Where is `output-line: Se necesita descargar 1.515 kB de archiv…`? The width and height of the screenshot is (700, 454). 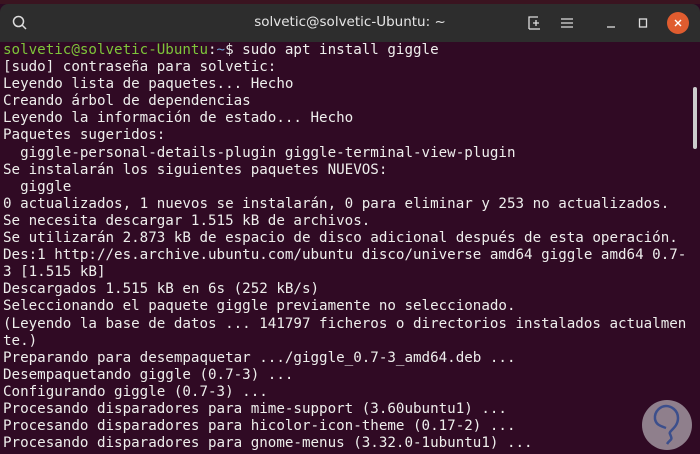 output-line: Se necesita descargar 1.515 kB de archiv… is located at coordinates (187, 220).